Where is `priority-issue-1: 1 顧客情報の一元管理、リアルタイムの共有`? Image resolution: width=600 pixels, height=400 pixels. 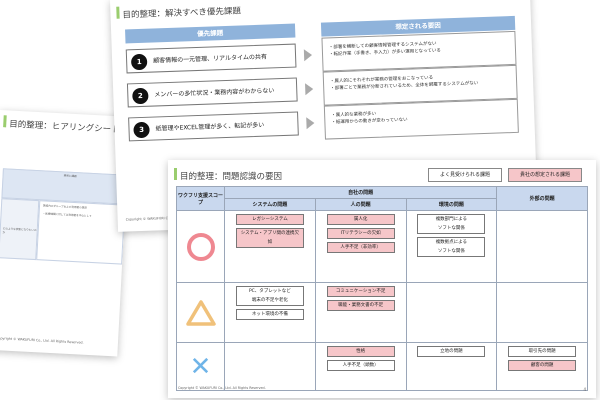
priority-issue-1: 1 顧客情報の一元管理、リアルタイムの共有 is located at coordinates (211, 58).